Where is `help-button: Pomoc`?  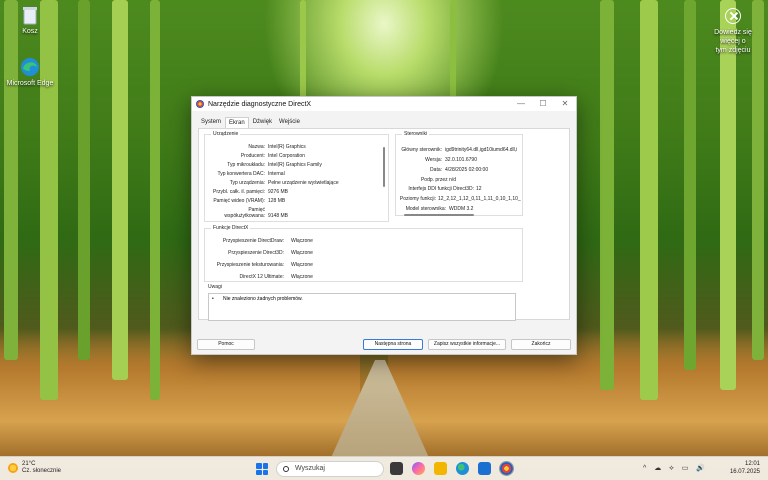
help-button: Pomoc is located at coordinates (226, 344).